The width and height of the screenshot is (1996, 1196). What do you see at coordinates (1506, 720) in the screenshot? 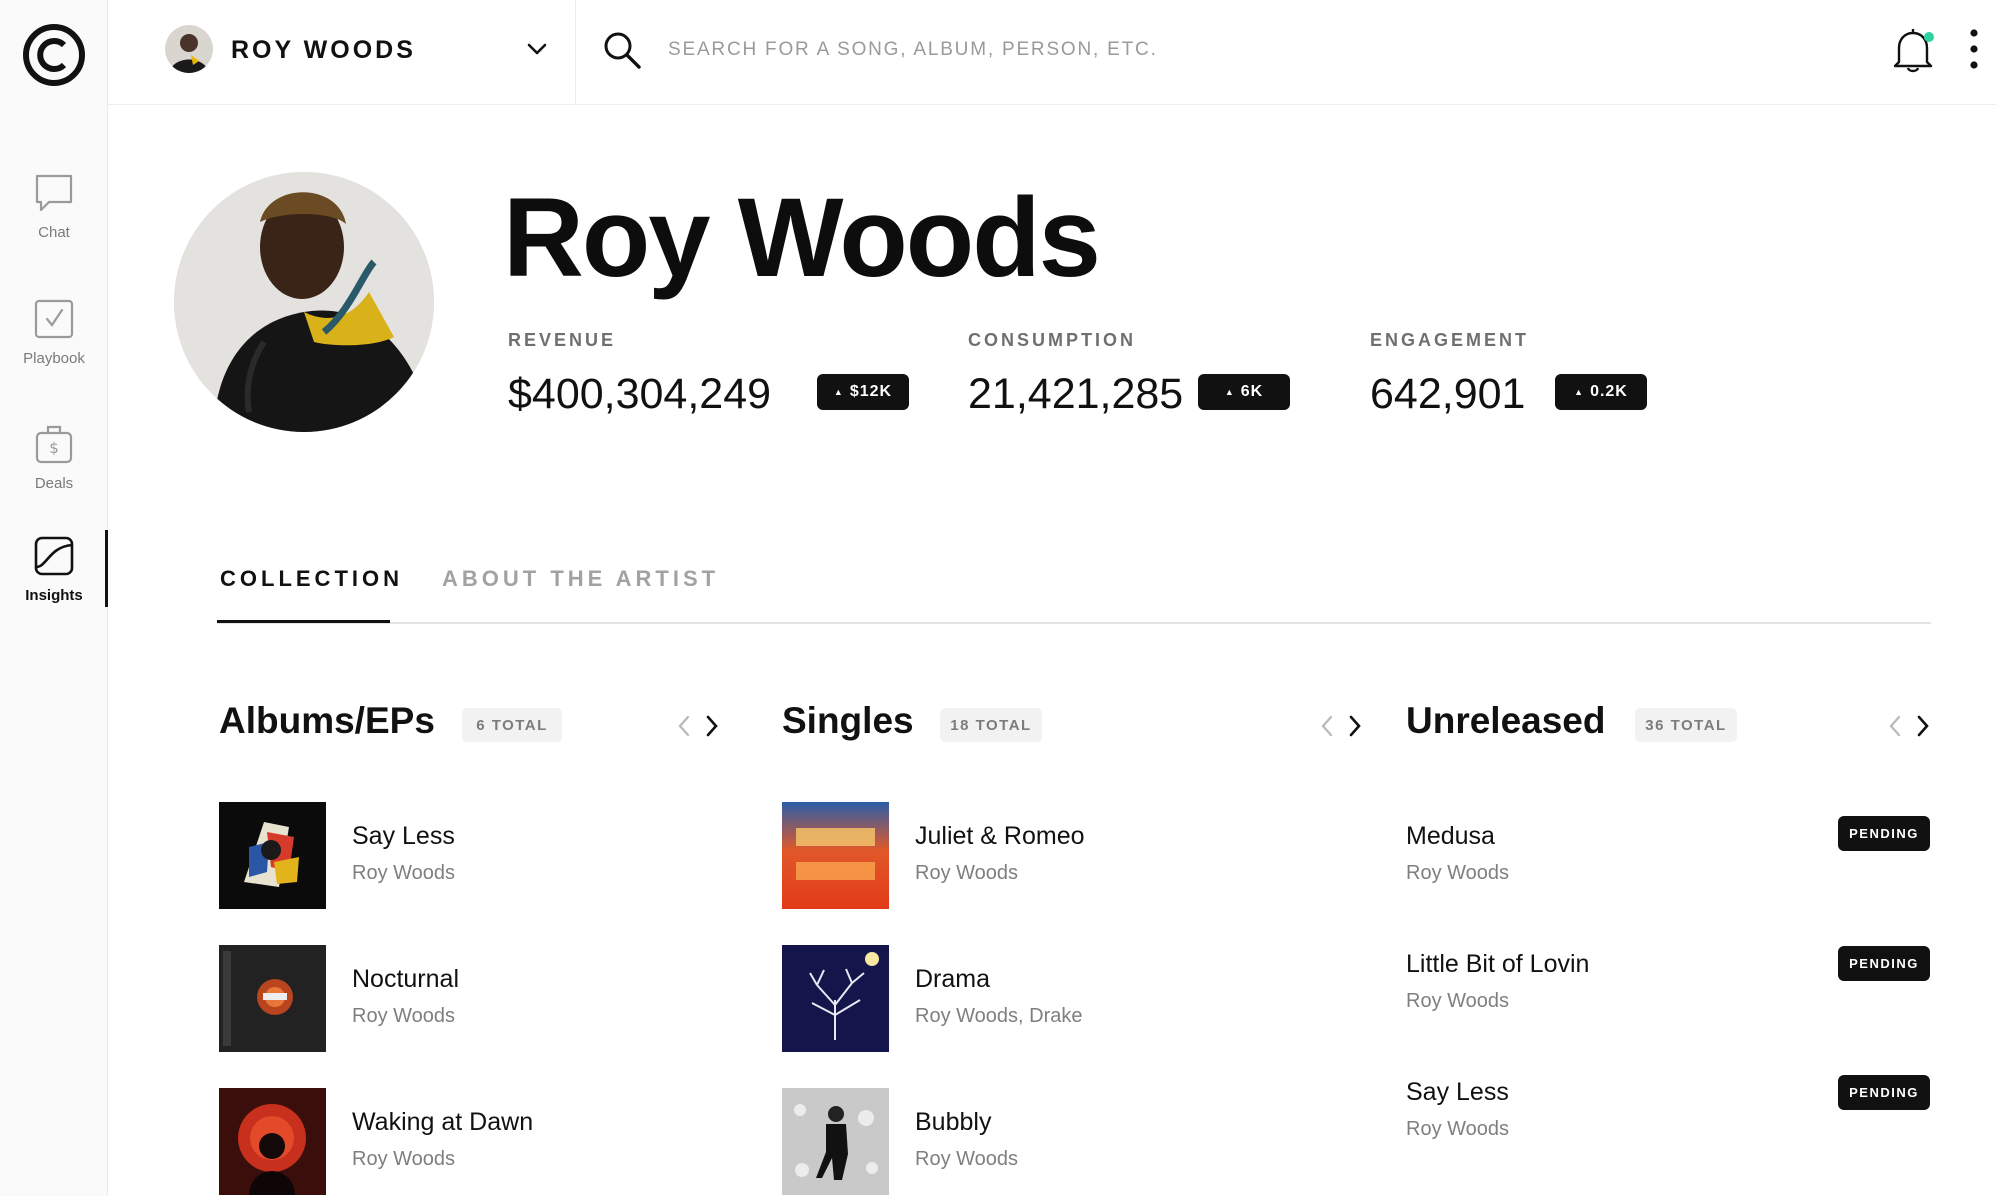
I see `section-title: Unreleased` at bounding box center [1506, 720].